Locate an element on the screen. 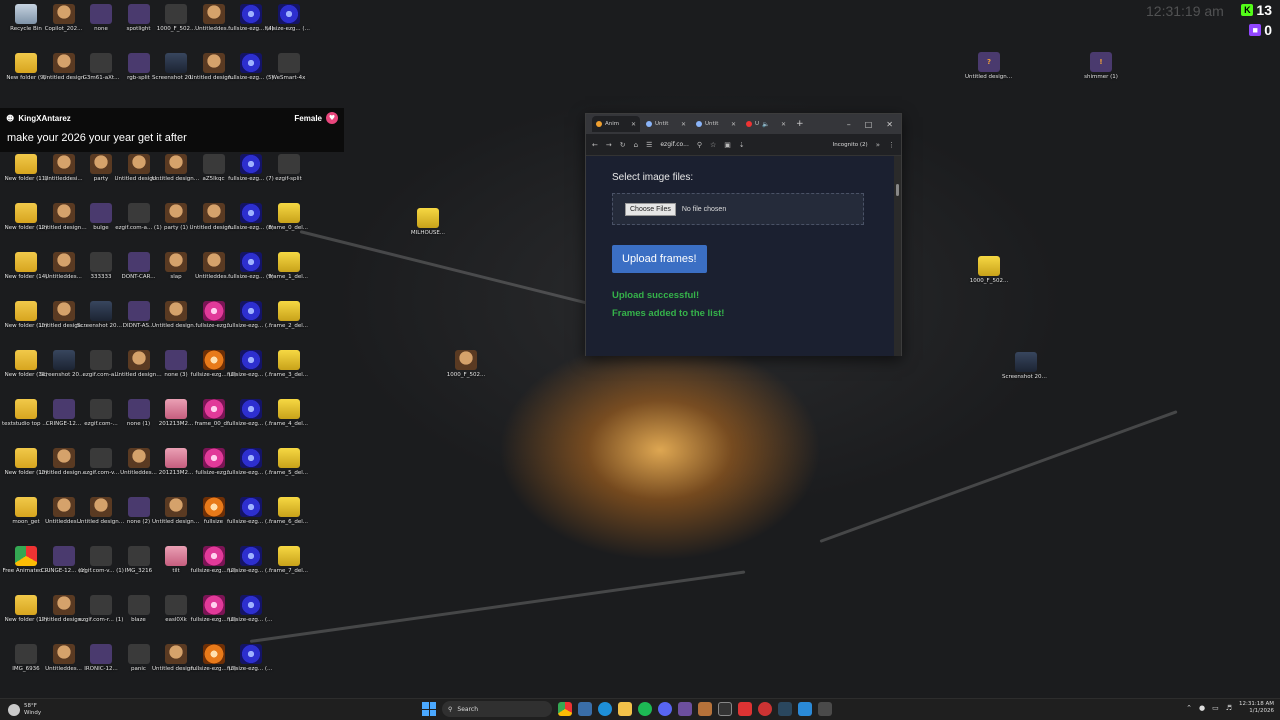  upload-frames-button: Upload frames! is located at coordinates (659, 259).